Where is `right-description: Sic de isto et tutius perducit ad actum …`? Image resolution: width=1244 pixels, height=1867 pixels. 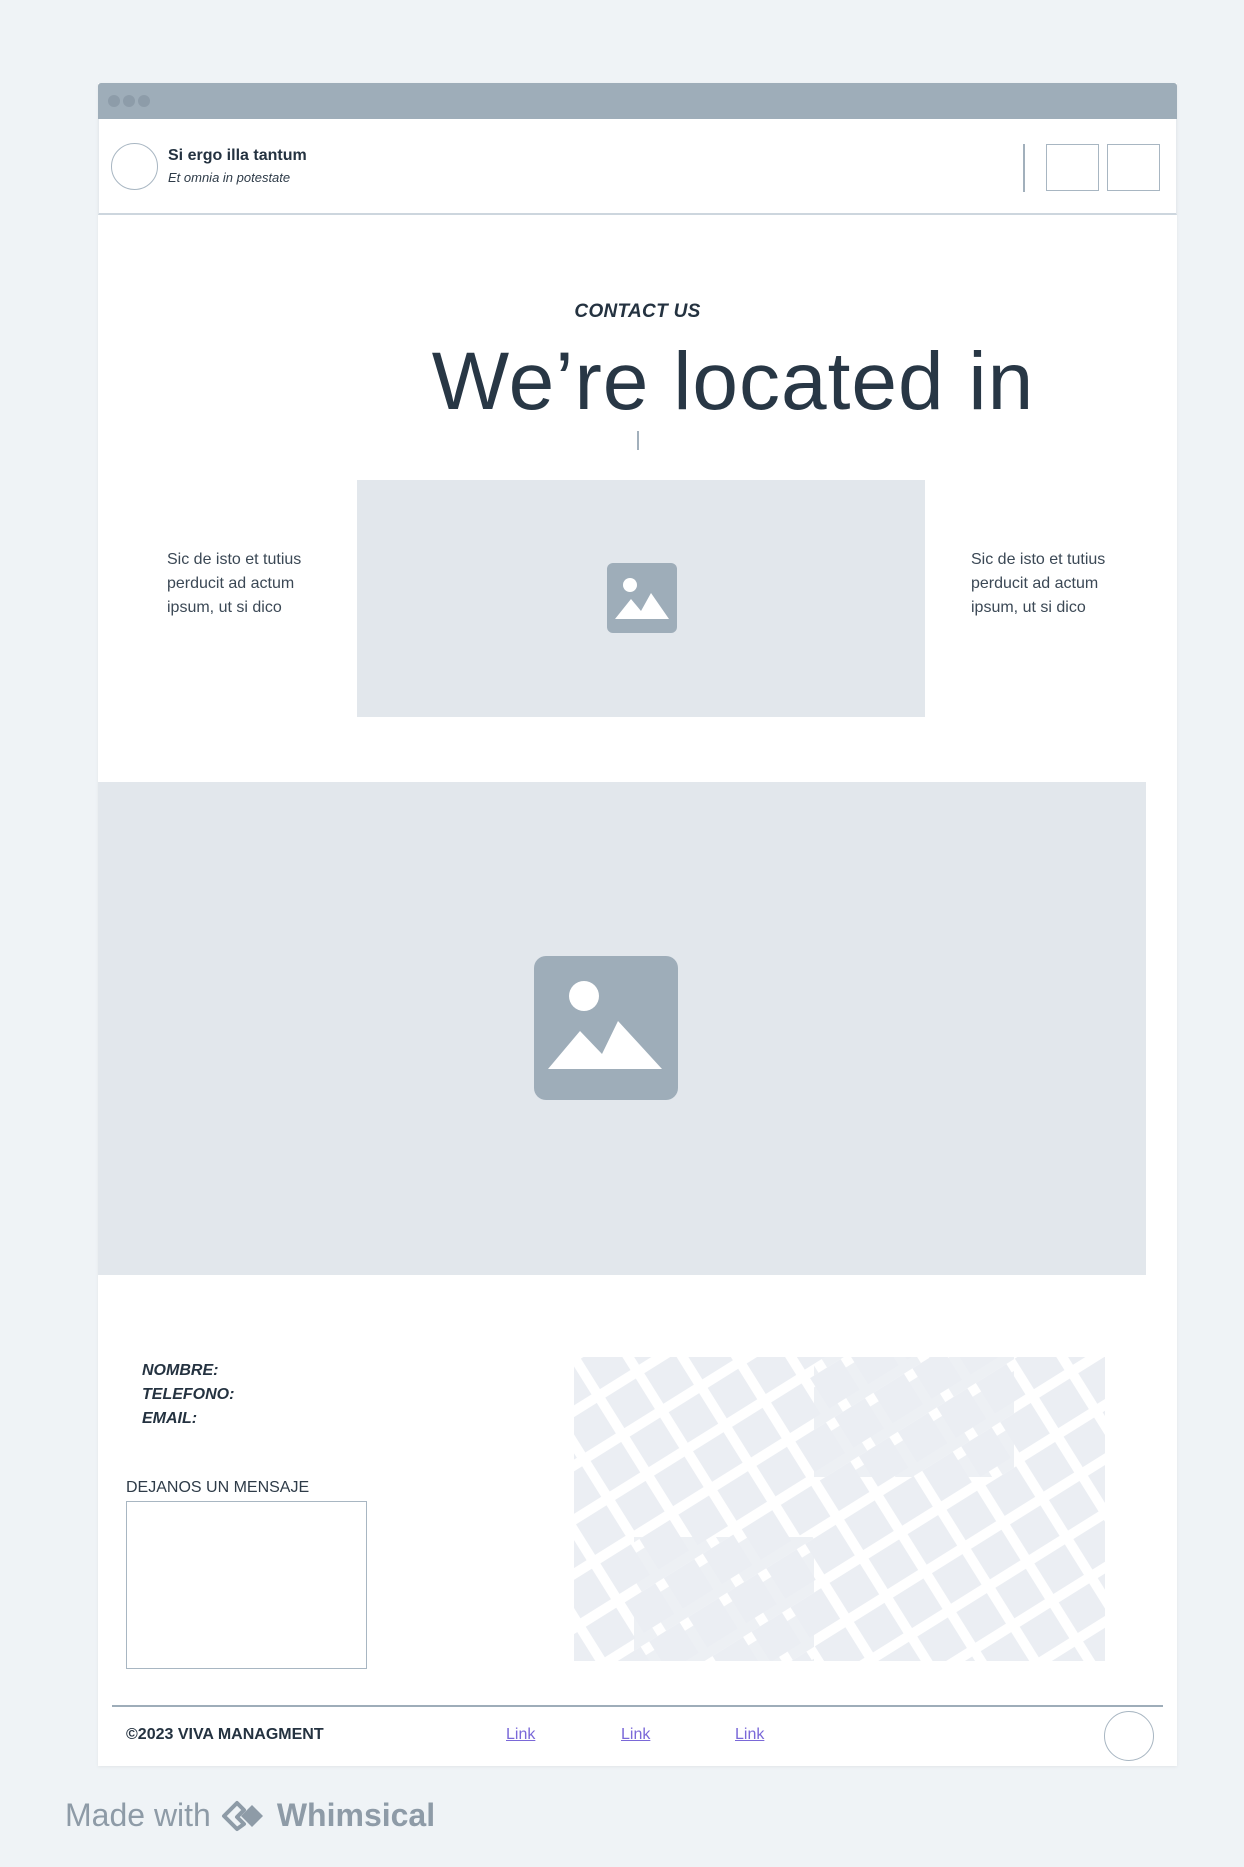
right-description: Sic de isto et tutius perducit ad actum … is located at coordinates (1038, 583).